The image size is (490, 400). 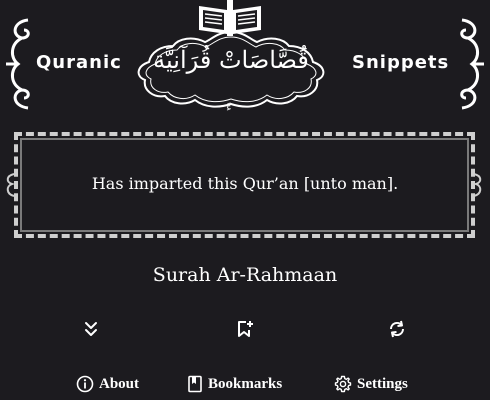 What do you see at coordinates (397, 329) in the screenshot?
I see `refresh-icon` at bounding box center [397, 329].